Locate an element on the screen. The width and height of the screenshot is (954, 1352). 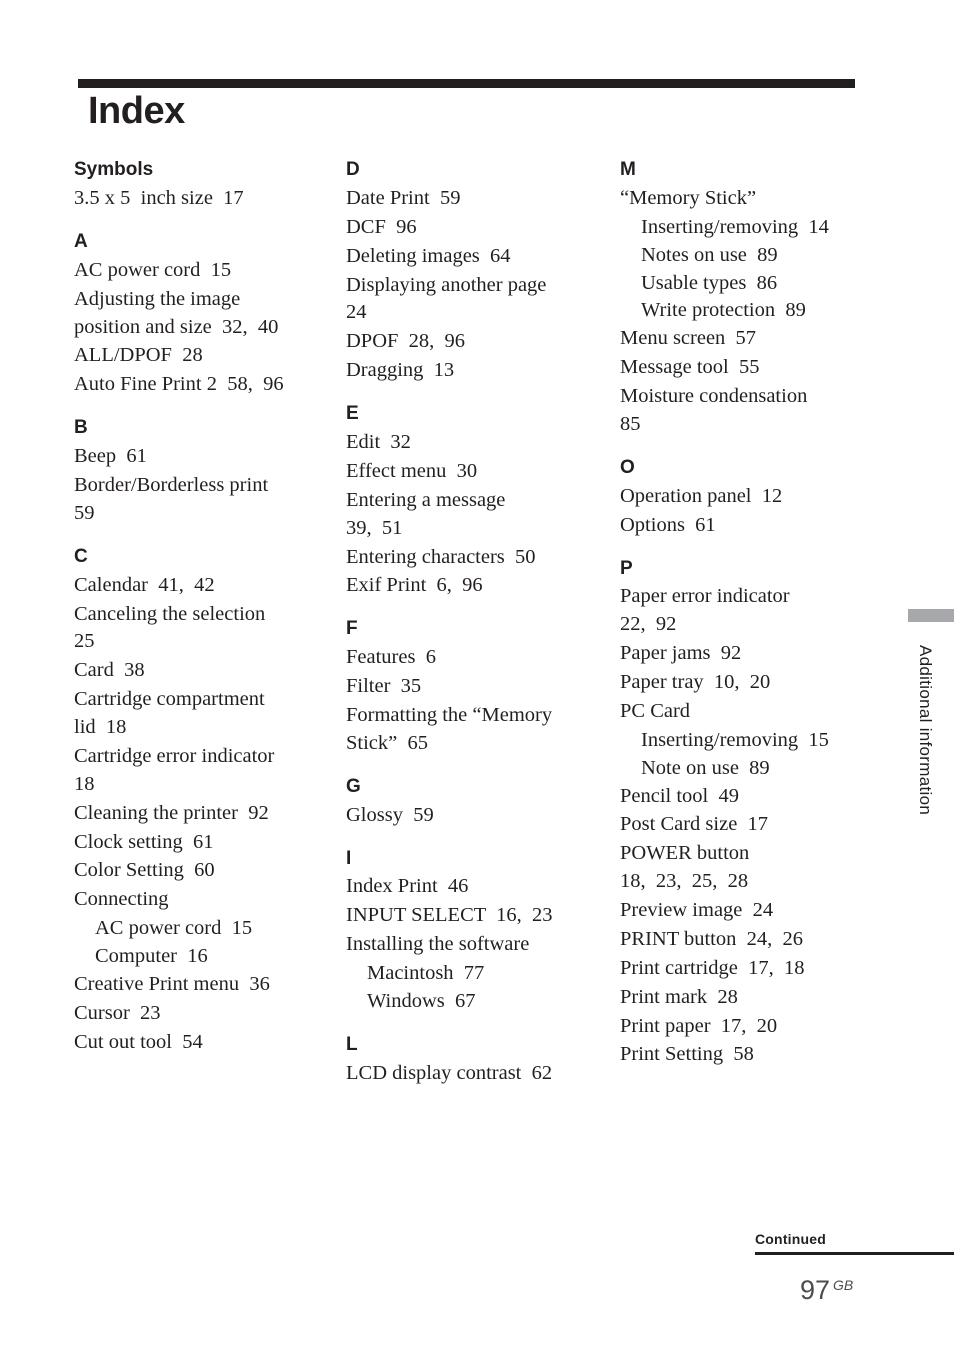
index-section: O Operation panel 12 Options 61 is located at coordinates (745, 498).